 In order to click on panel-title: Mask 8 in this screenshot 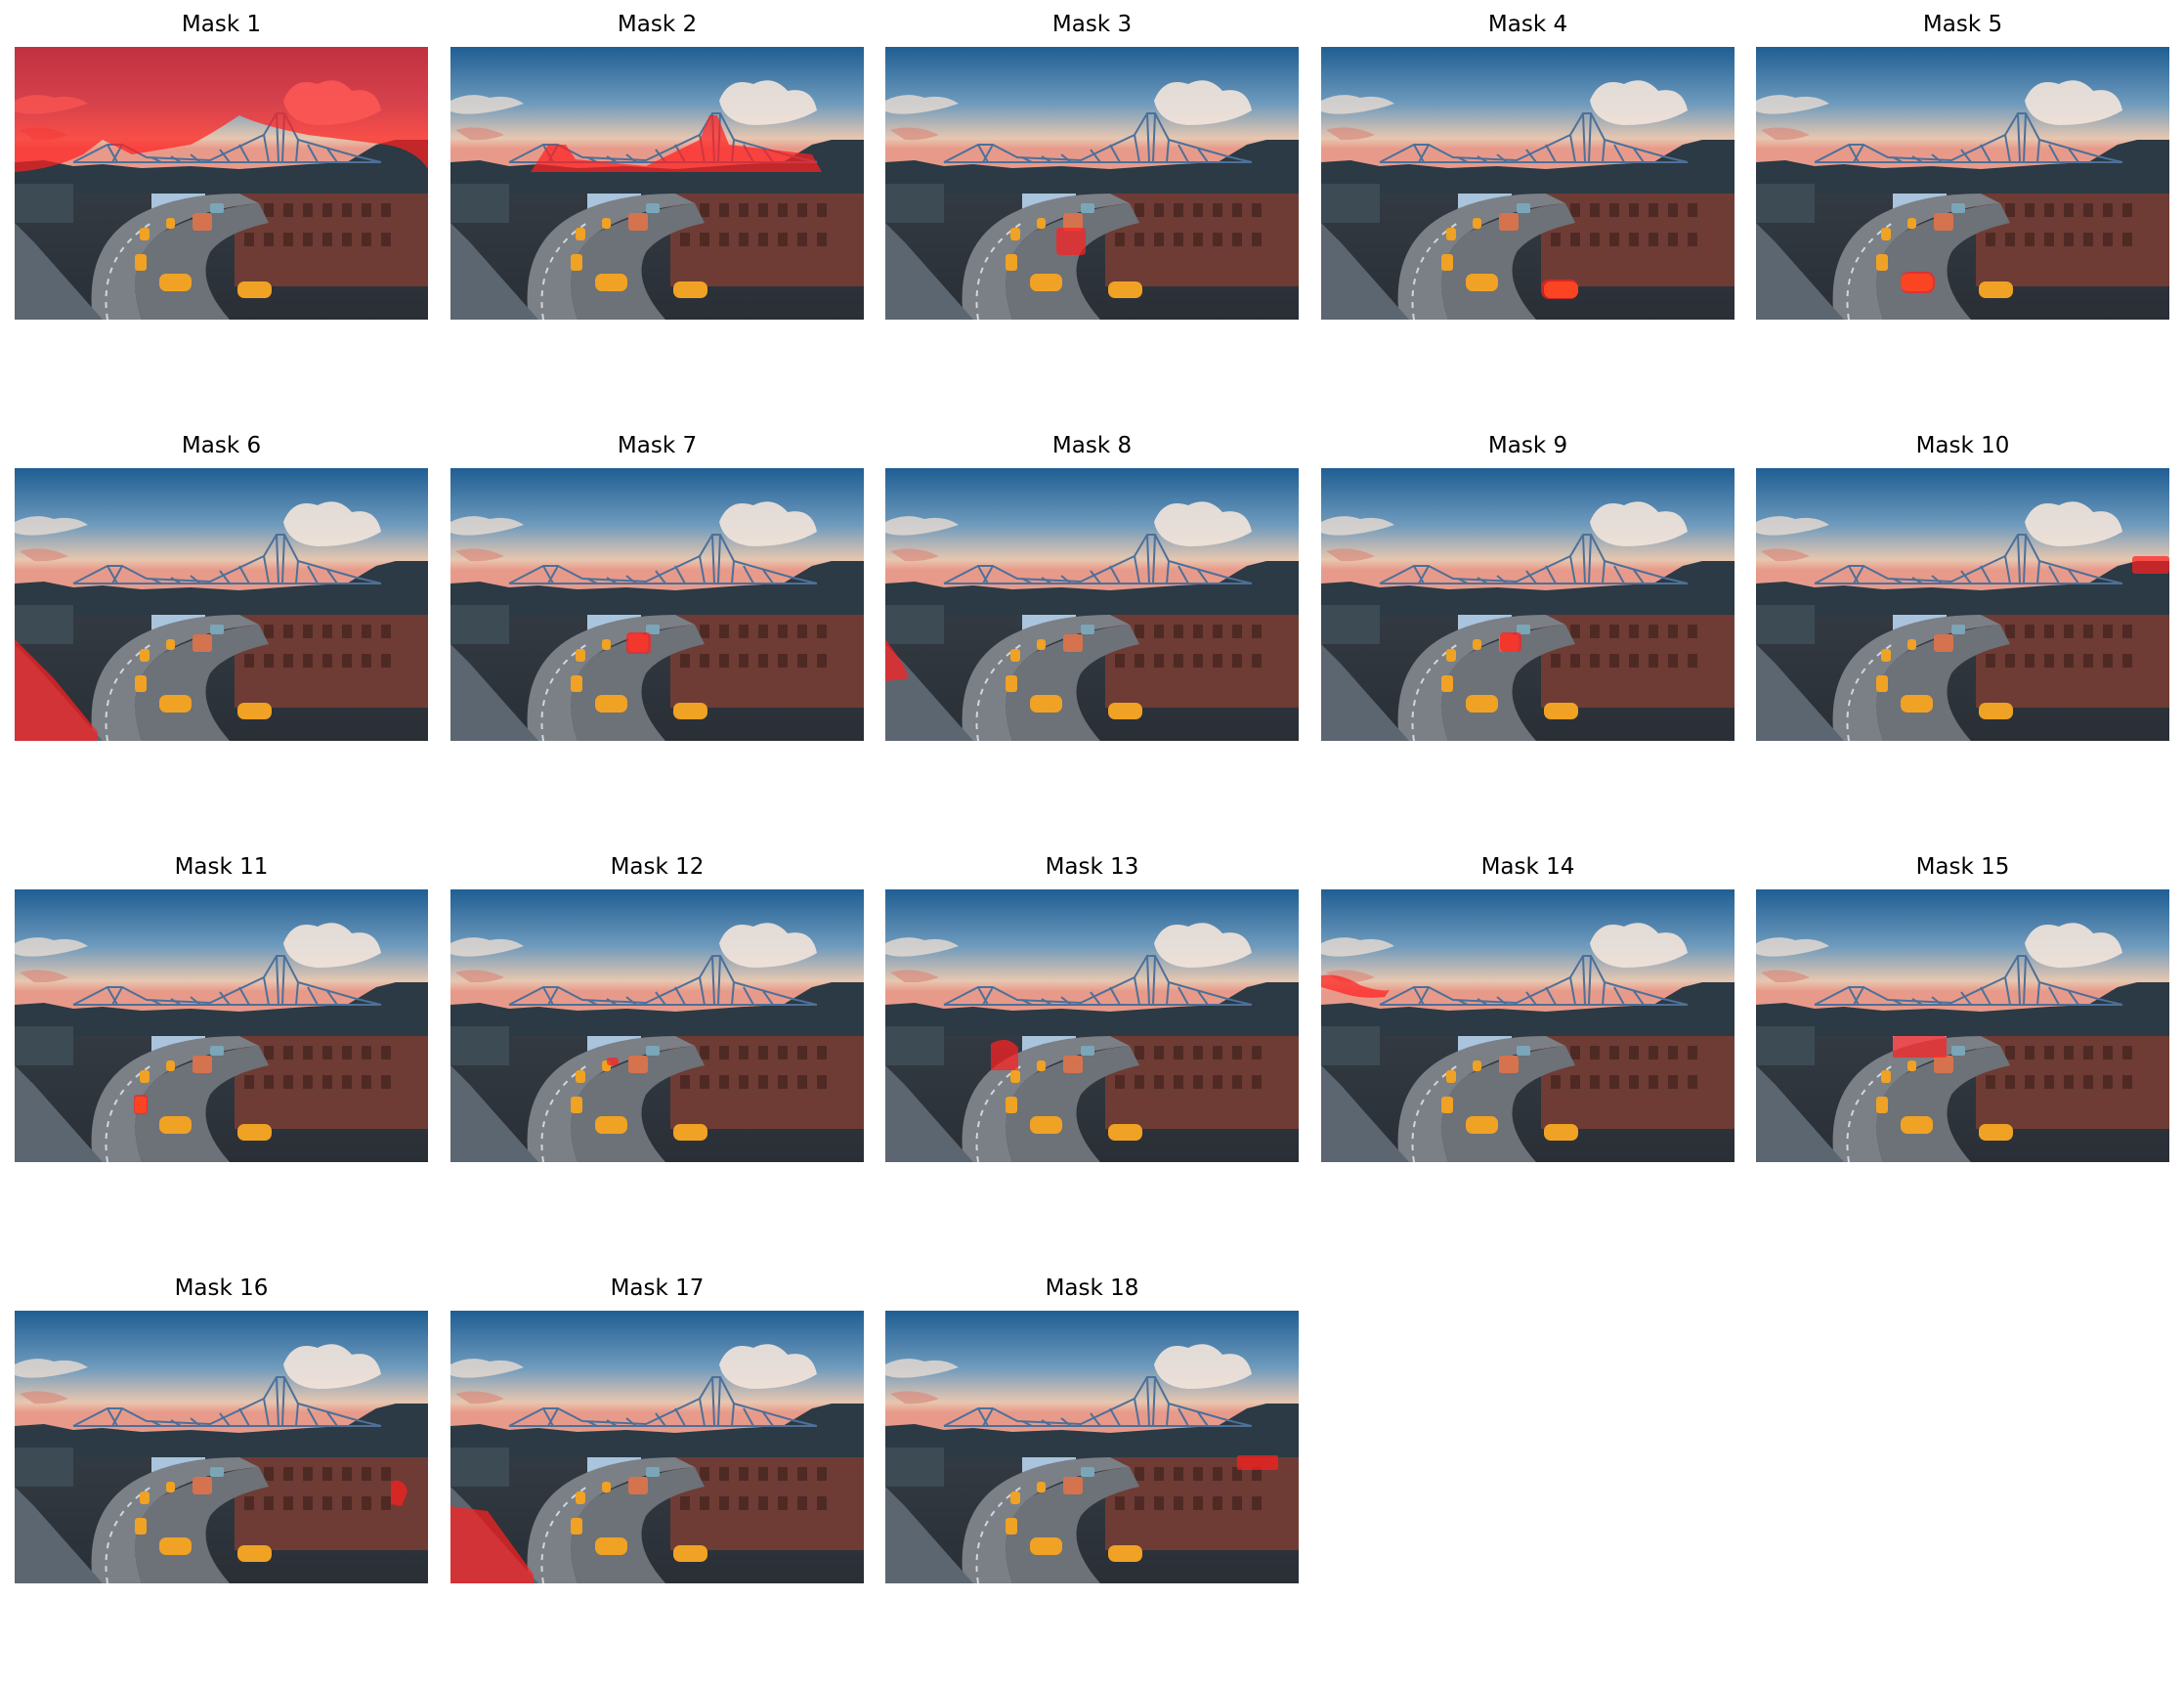, I will do `click(1092, 445)`.